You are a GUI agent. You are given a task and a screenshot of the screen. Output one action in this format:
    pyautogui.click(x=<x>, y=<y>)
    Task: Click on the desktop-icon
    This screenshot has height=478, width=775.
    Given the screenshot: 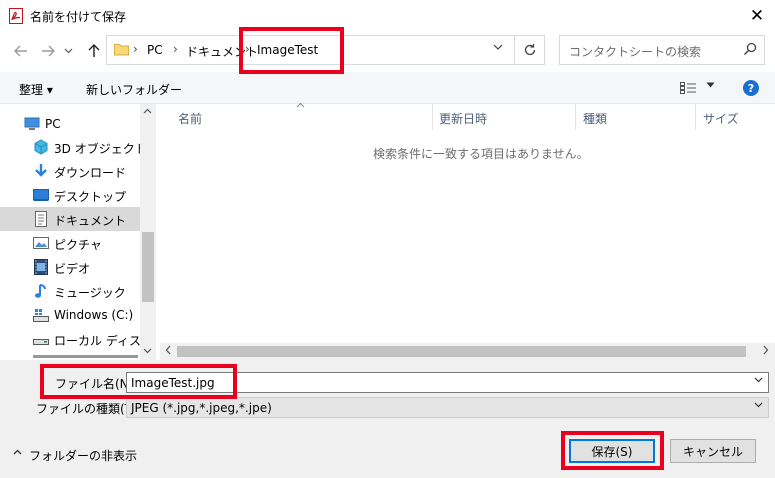 What is the action you would take?
    pyautogui.click(x=41, y=195)
    